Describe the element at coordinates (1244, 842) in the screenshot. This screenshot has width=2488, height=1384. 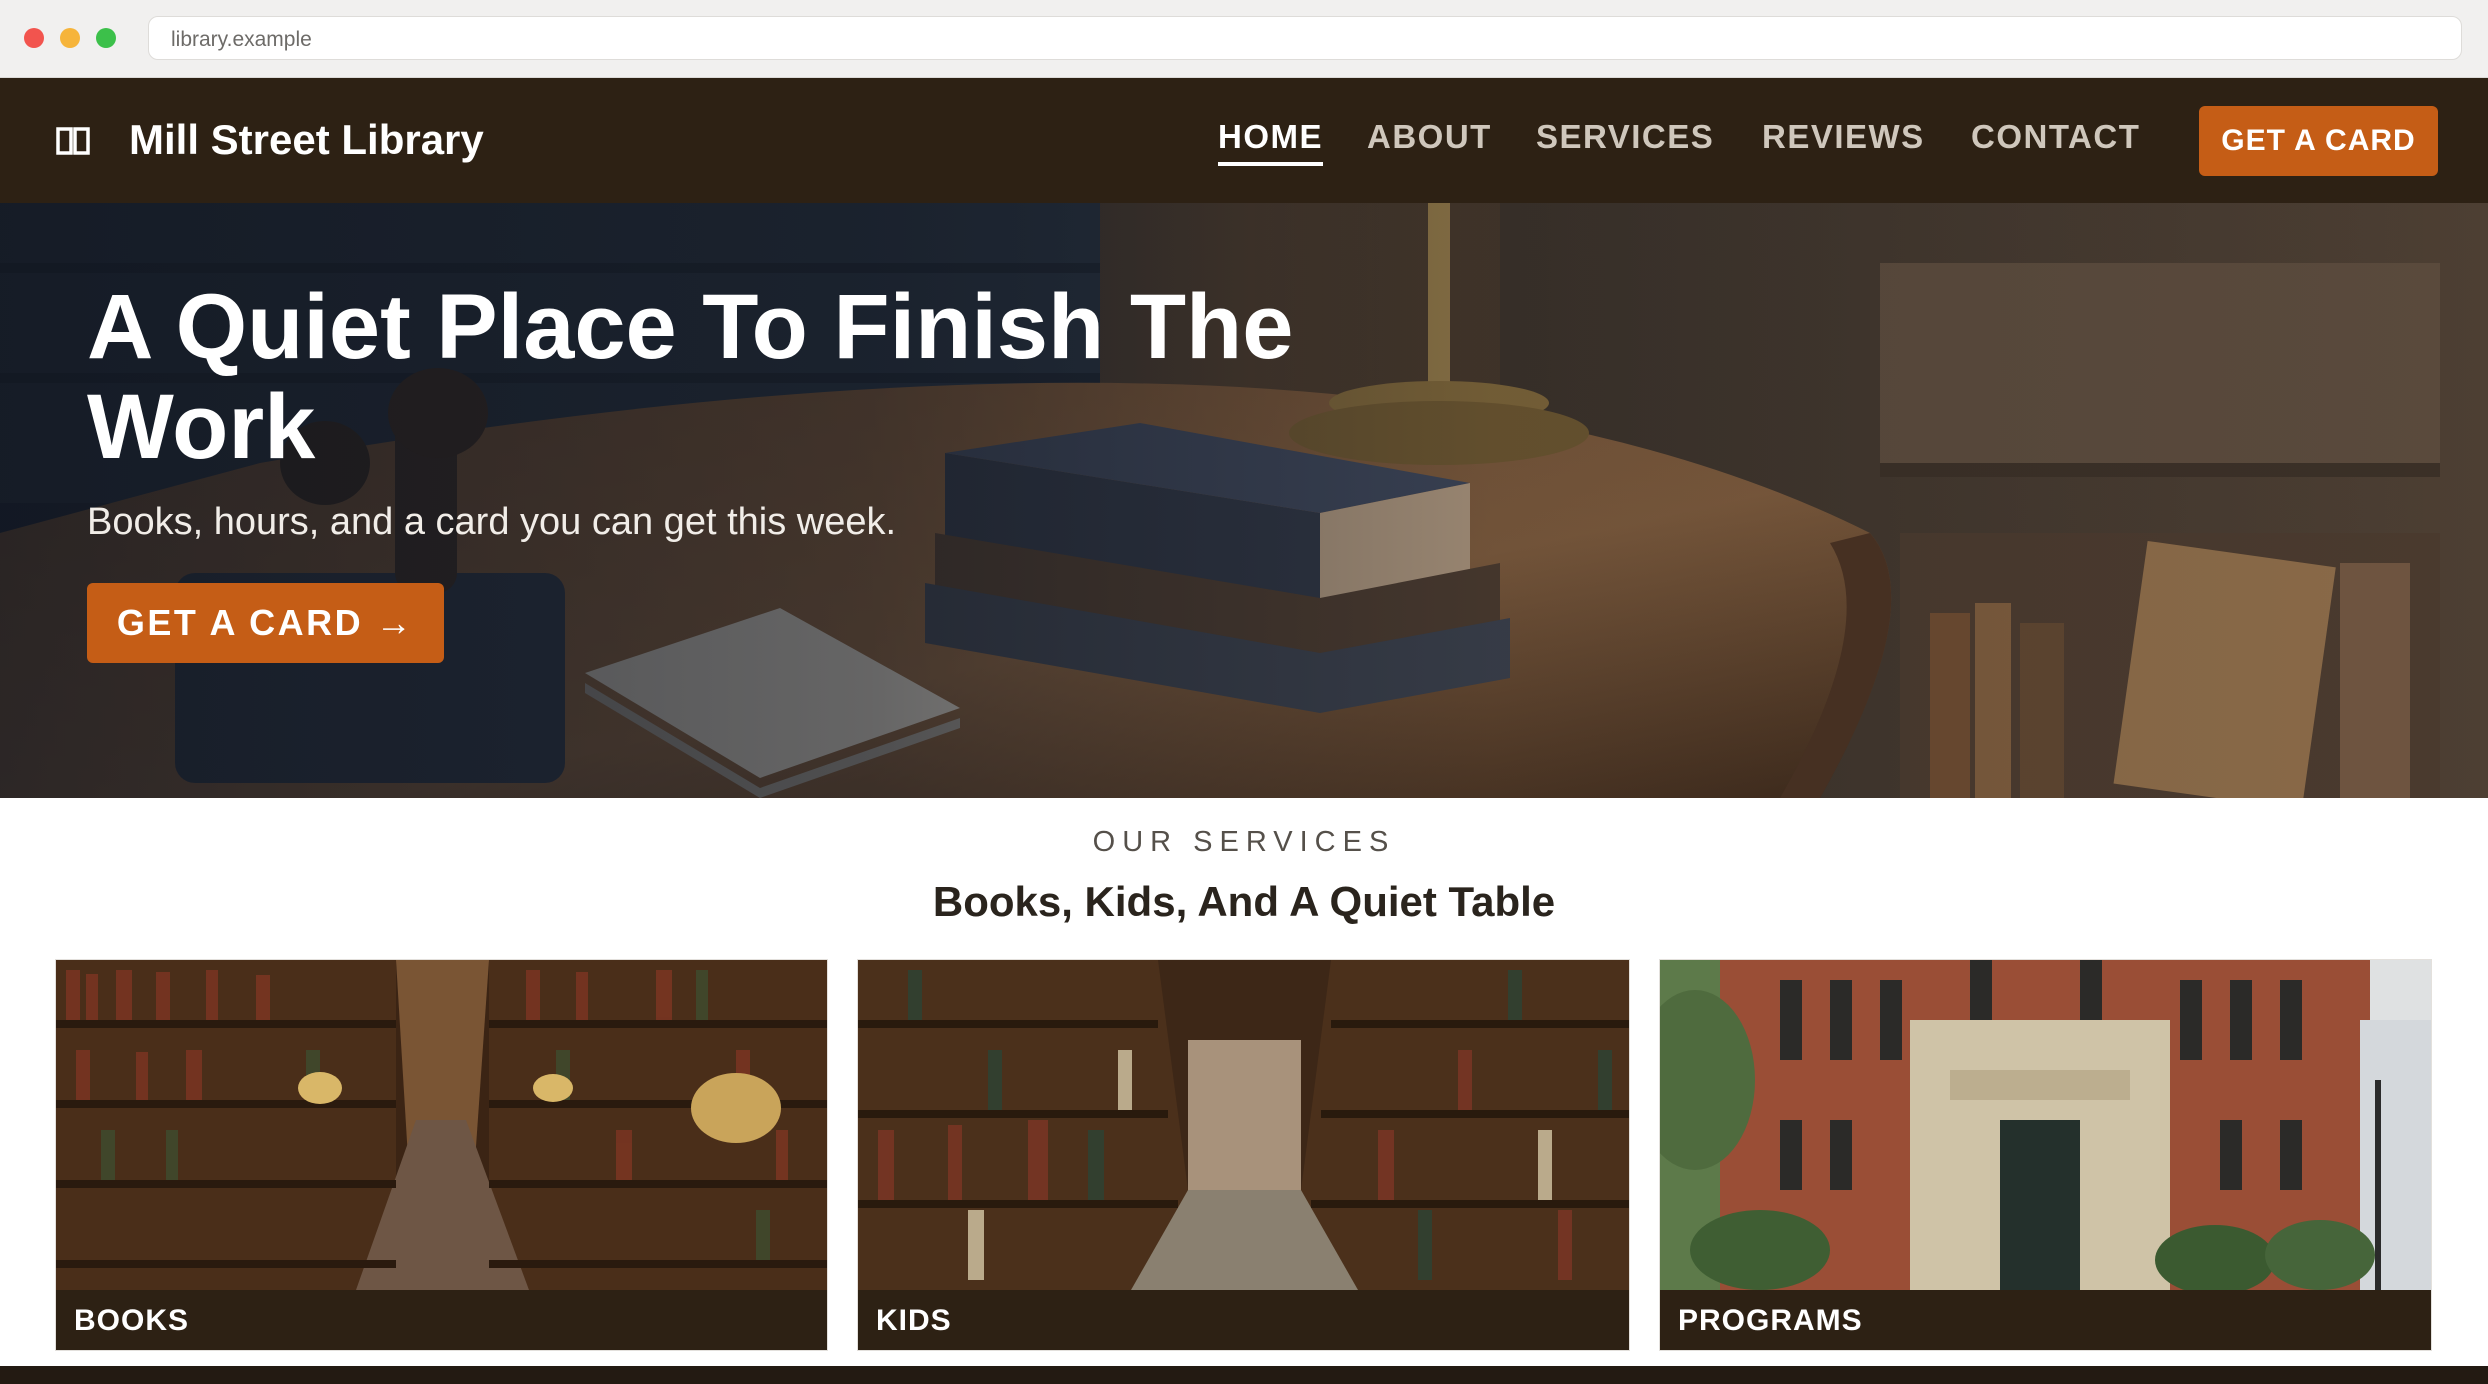
I see `services-eyebrow: OUR SERVICES` at that location.